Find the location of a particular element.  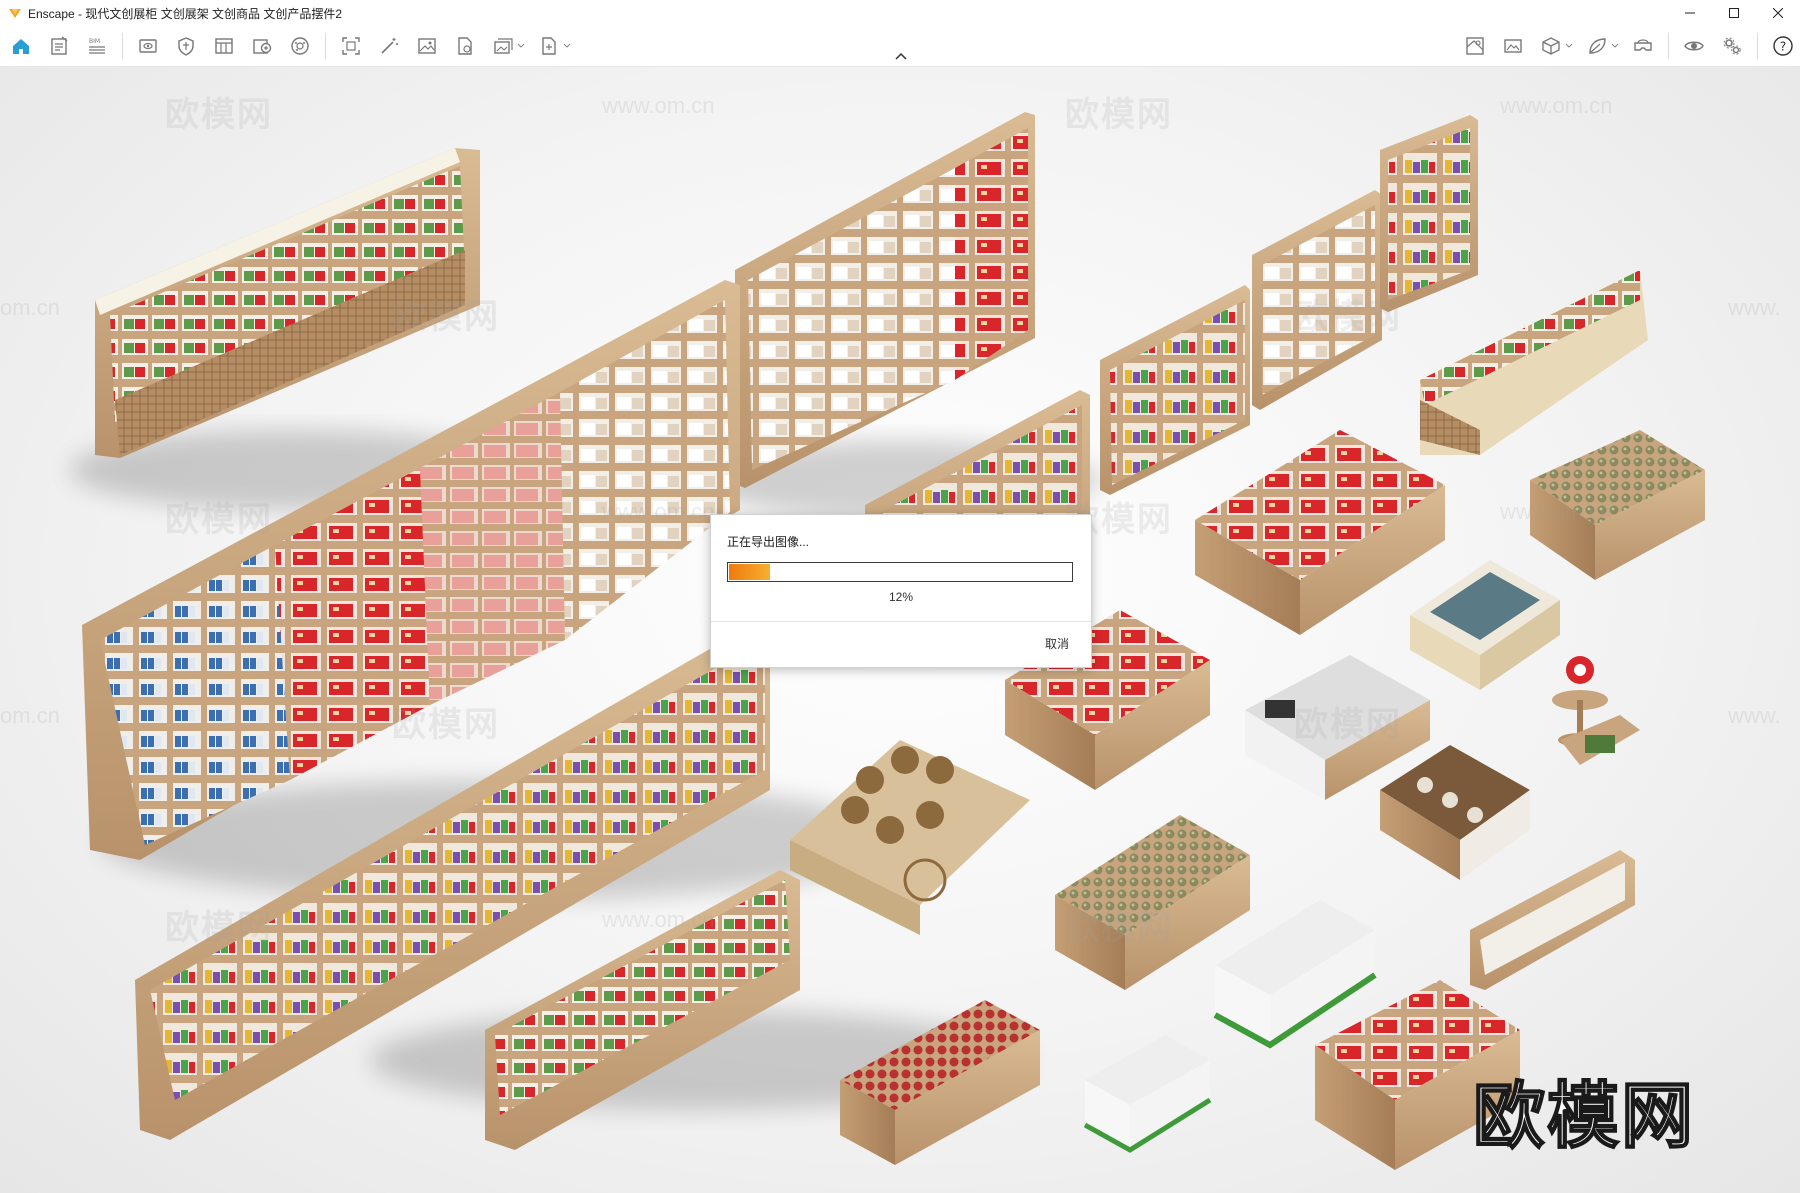

counter-green-small is located at coordinates (1147, 1094).